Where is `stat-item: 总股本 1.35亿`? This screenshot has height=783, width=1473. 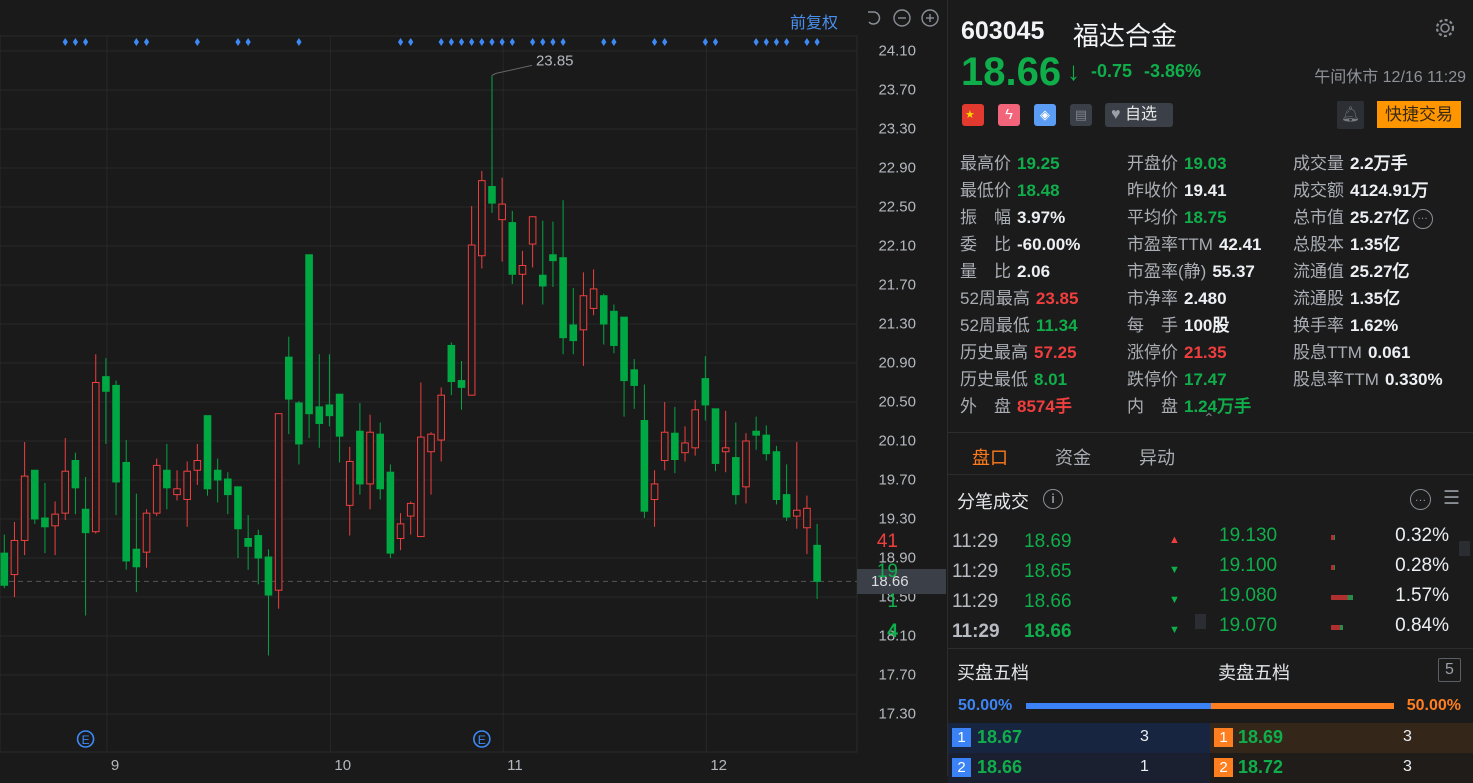 stat-item: 总股本 1.35亿 is located at coordinates (1346, 242).